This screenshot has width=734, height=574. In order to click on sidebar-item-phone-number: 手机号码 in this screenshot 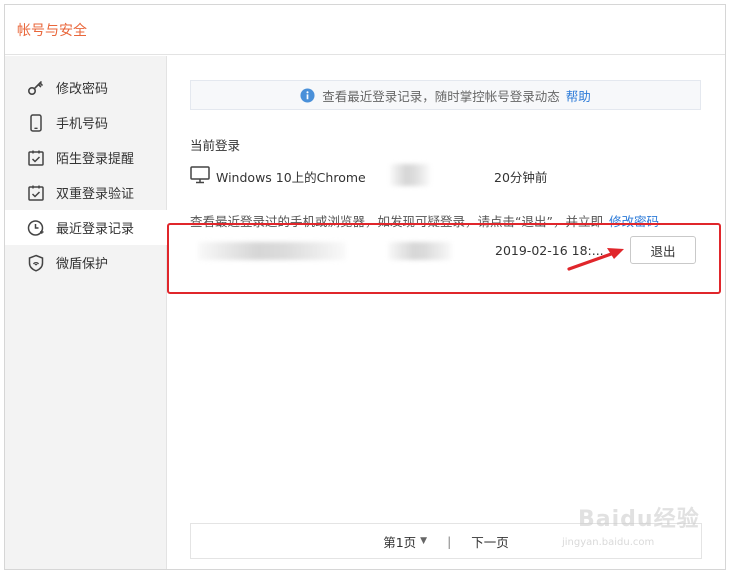, I will do `click(85, 122)`.